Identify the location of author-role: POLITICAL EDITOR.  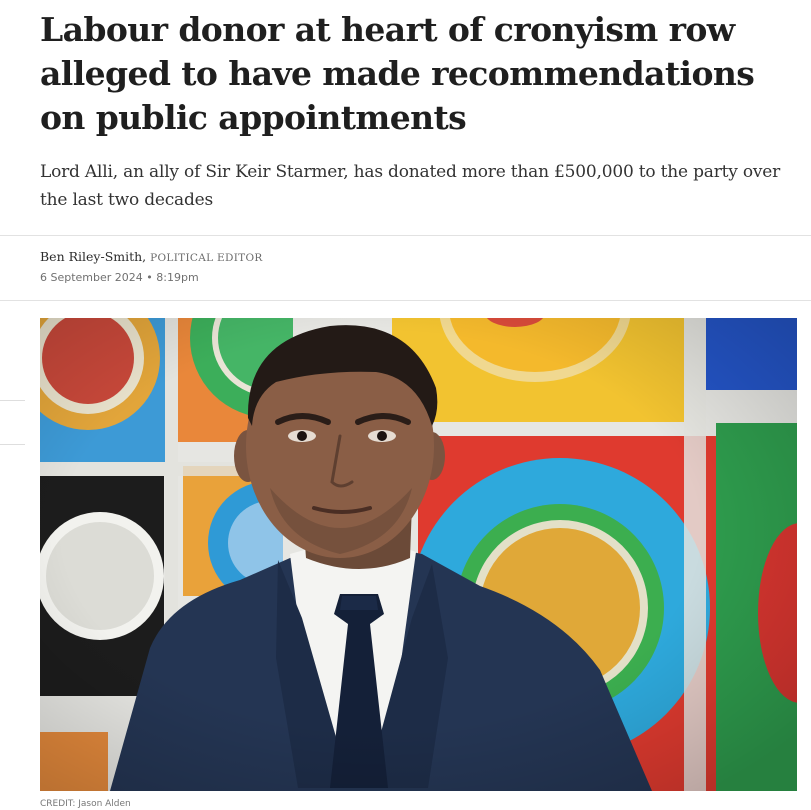
(206, 258).